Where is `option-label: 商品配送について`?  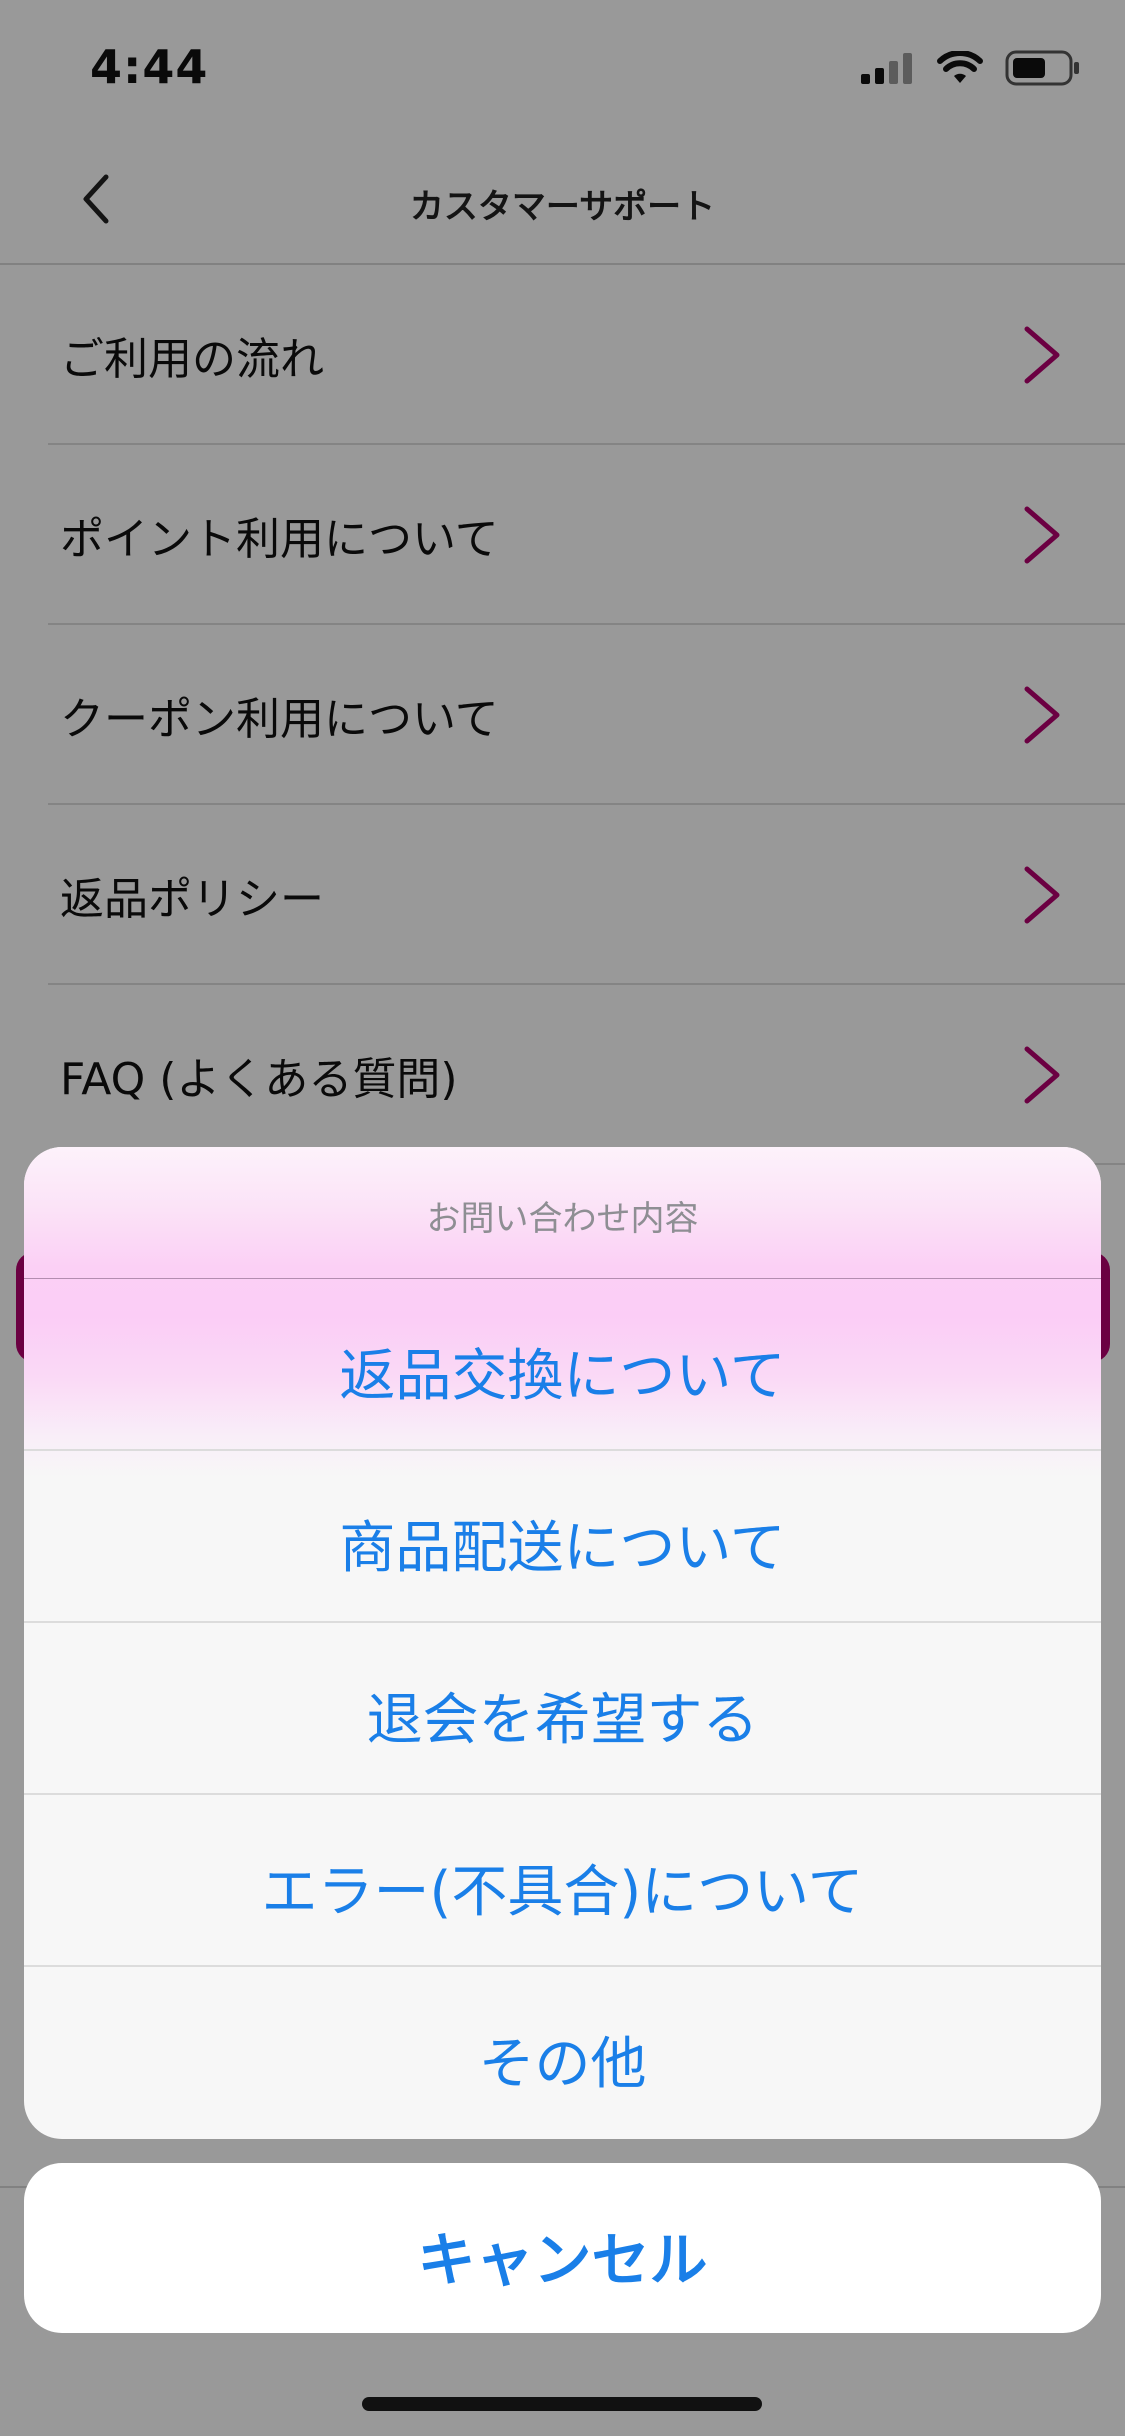 option-label: 商品配送について is located at coordinates (562, 1548).